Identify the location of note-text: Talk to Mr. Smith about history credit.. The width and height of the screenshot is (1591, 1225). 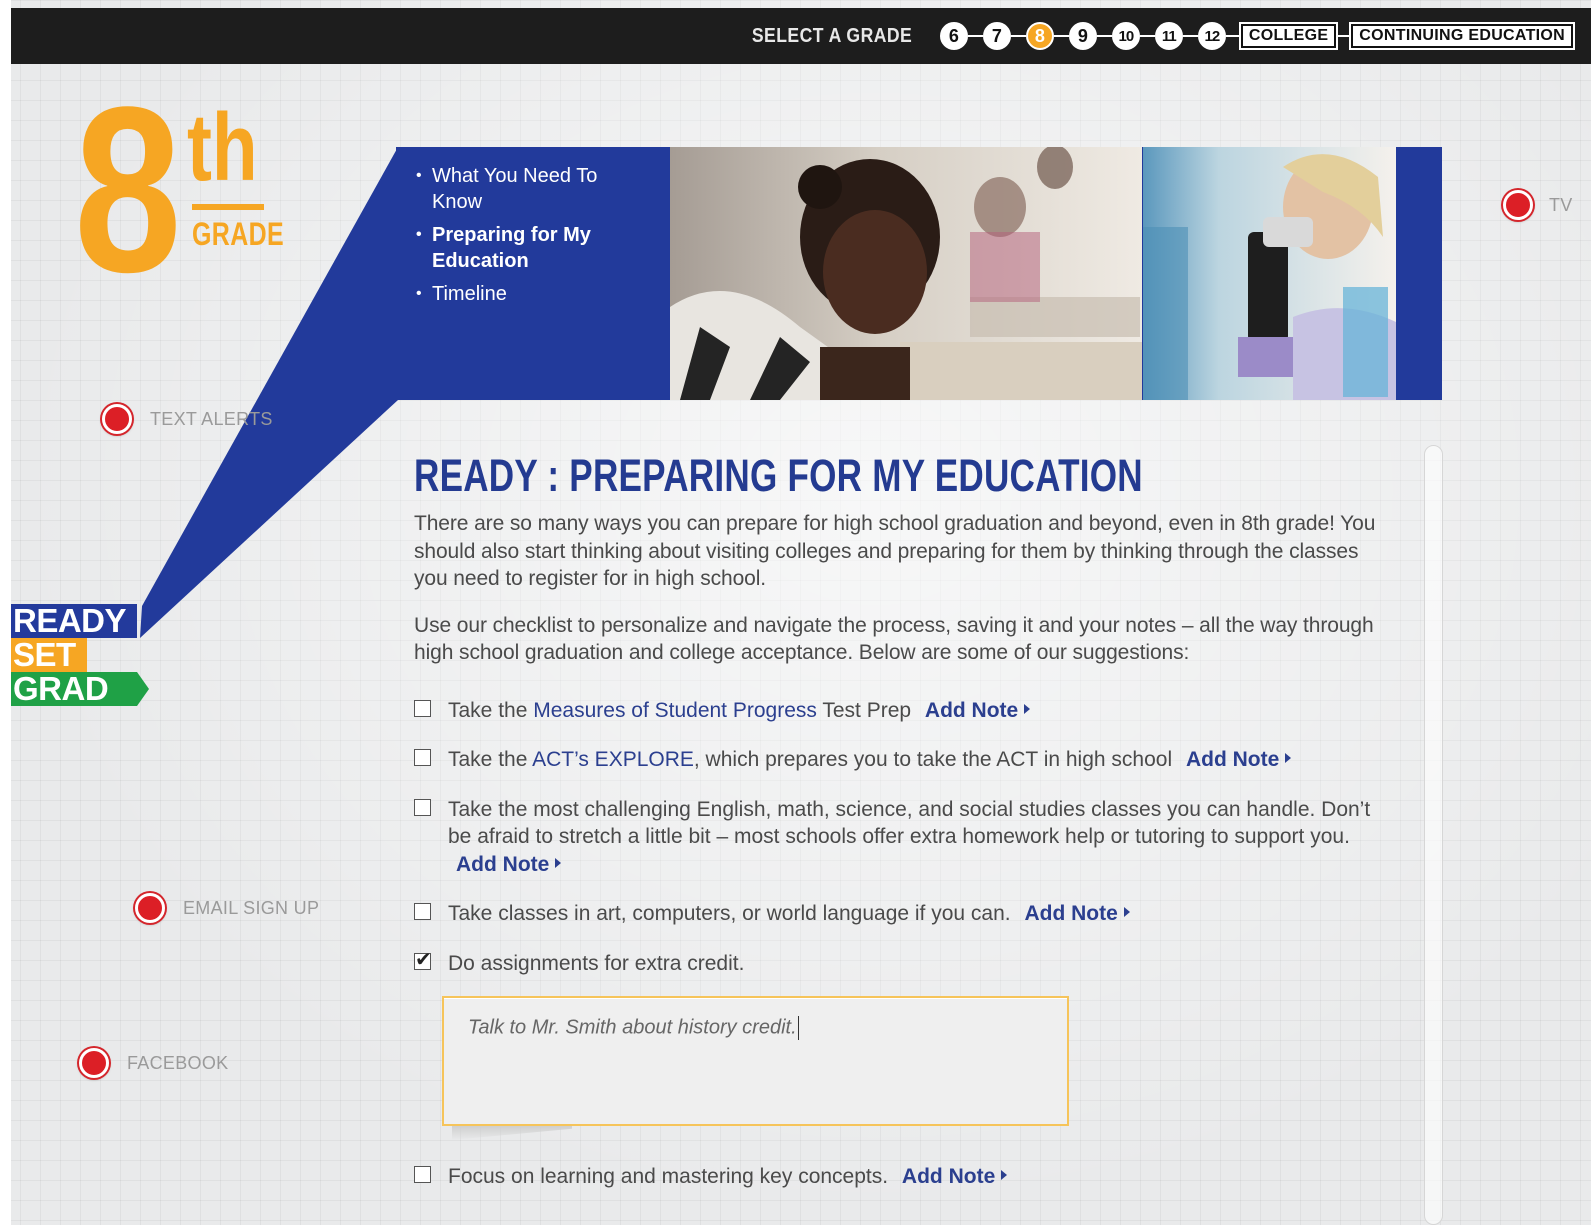
(632, 1027).